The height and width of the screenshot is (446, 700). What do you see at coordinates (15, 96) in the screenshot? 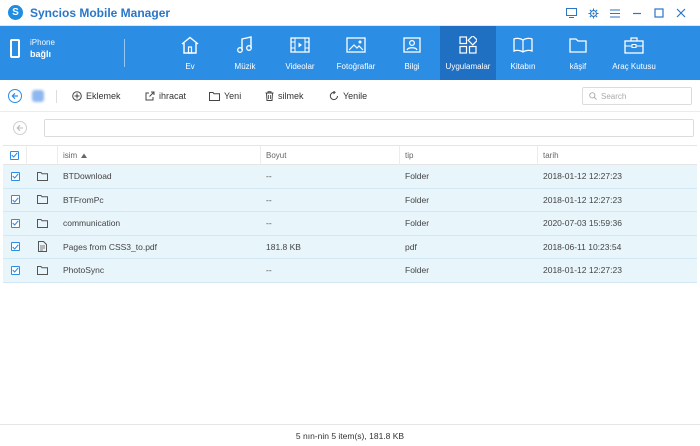
I see `back-arrow-icon` at bounding box center [15, 96].